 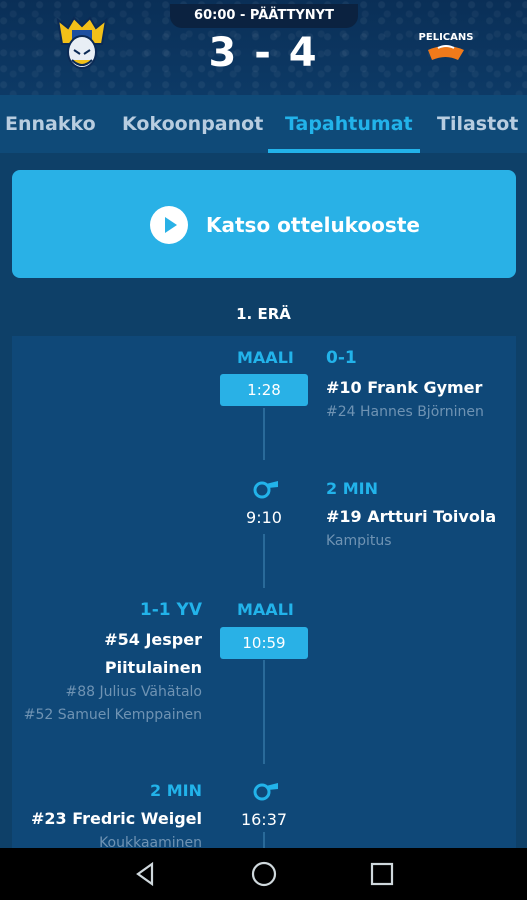 I want to click on home-icon, so click(x=264, y=874).